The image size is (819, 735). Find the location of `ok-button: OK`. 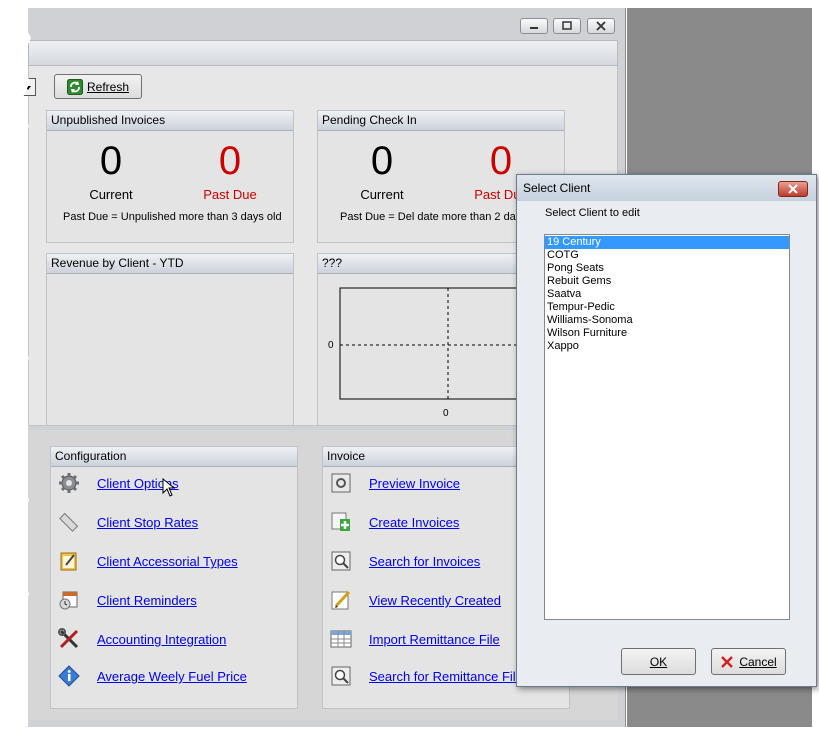

ok-button: OK is located at coordinates (658, 661).